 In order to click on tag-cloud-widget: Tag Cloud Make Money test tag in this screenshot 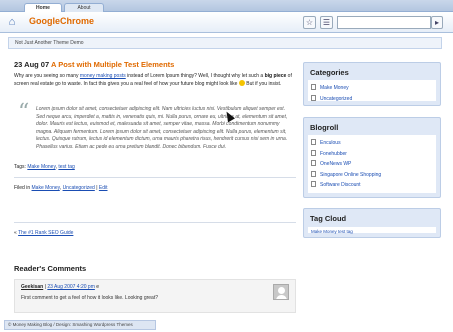, I will do `click(372, 223)`.